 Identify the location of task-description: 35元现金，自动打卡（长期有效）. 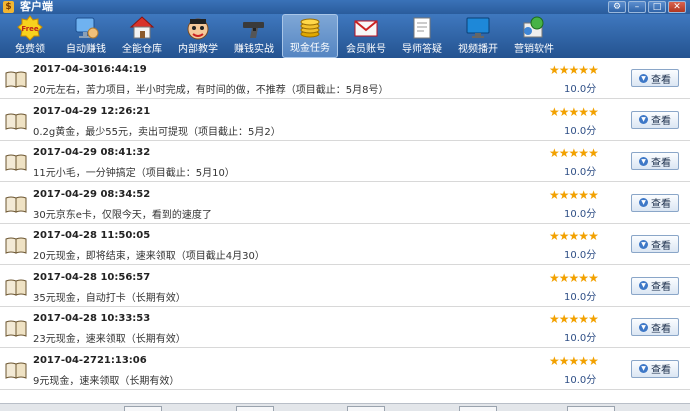
(109, 298).